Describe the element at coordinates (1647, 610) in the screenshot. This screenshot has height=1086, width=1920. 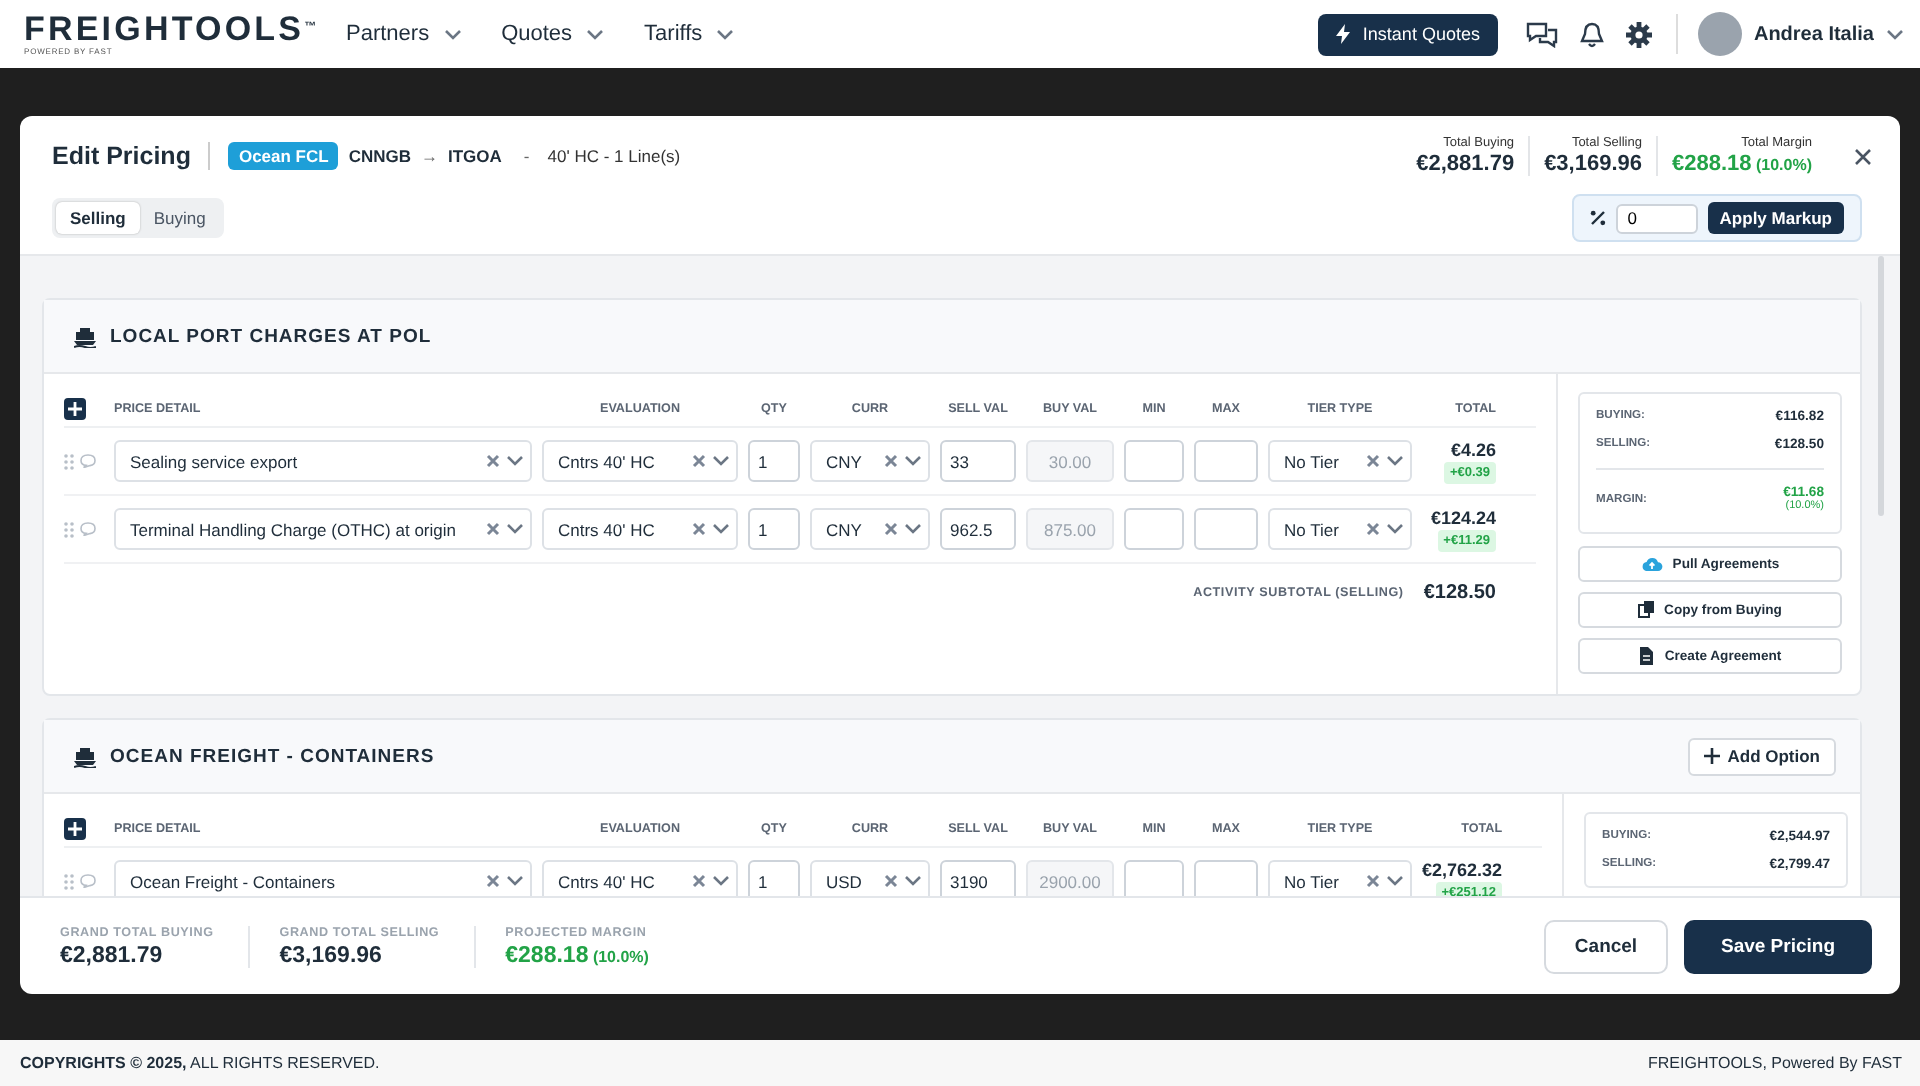
I see `copy-icon` at that location.